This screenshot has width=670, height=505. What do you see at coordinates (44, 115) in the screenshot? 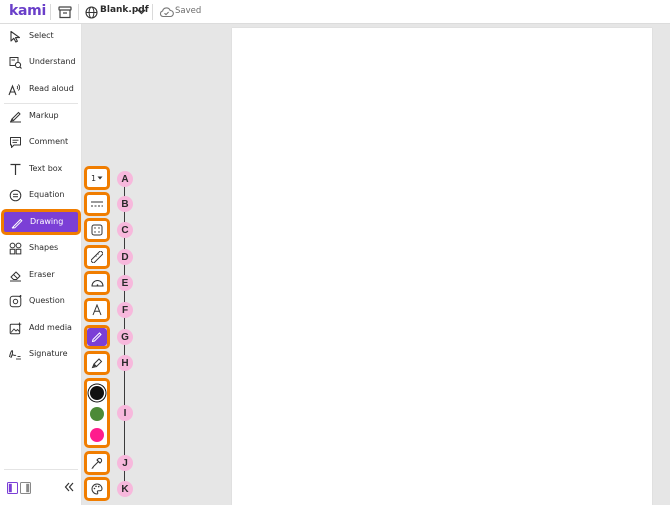
I see `sidebar-item-label: Markup` at bounding box center [44, 115].